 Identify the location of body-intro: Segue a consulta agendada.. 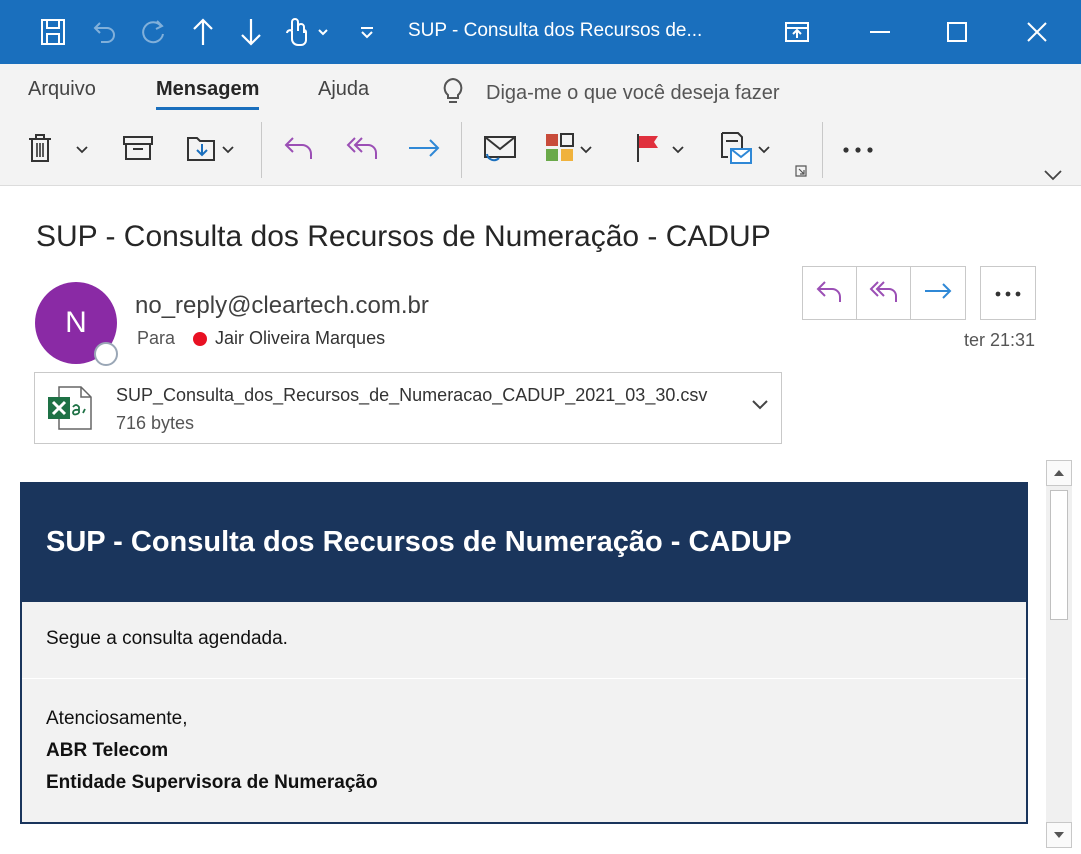
(167, 638).